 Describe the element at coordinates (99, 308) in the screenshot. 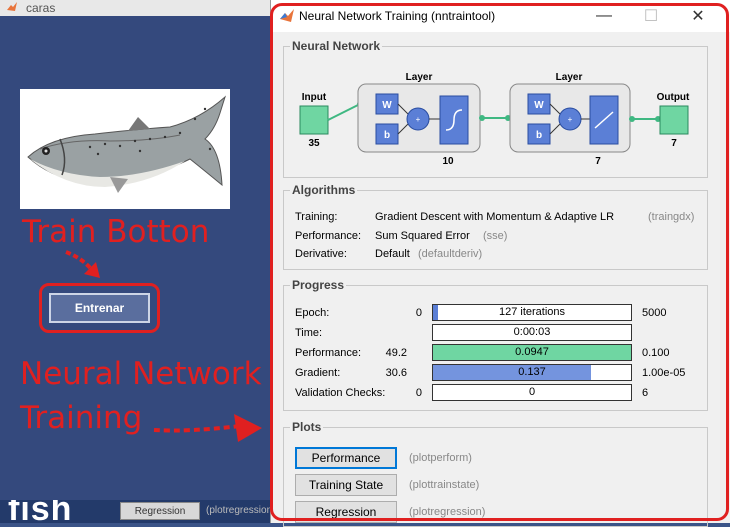

I see `entrenar-button: Entrenar` at that location.